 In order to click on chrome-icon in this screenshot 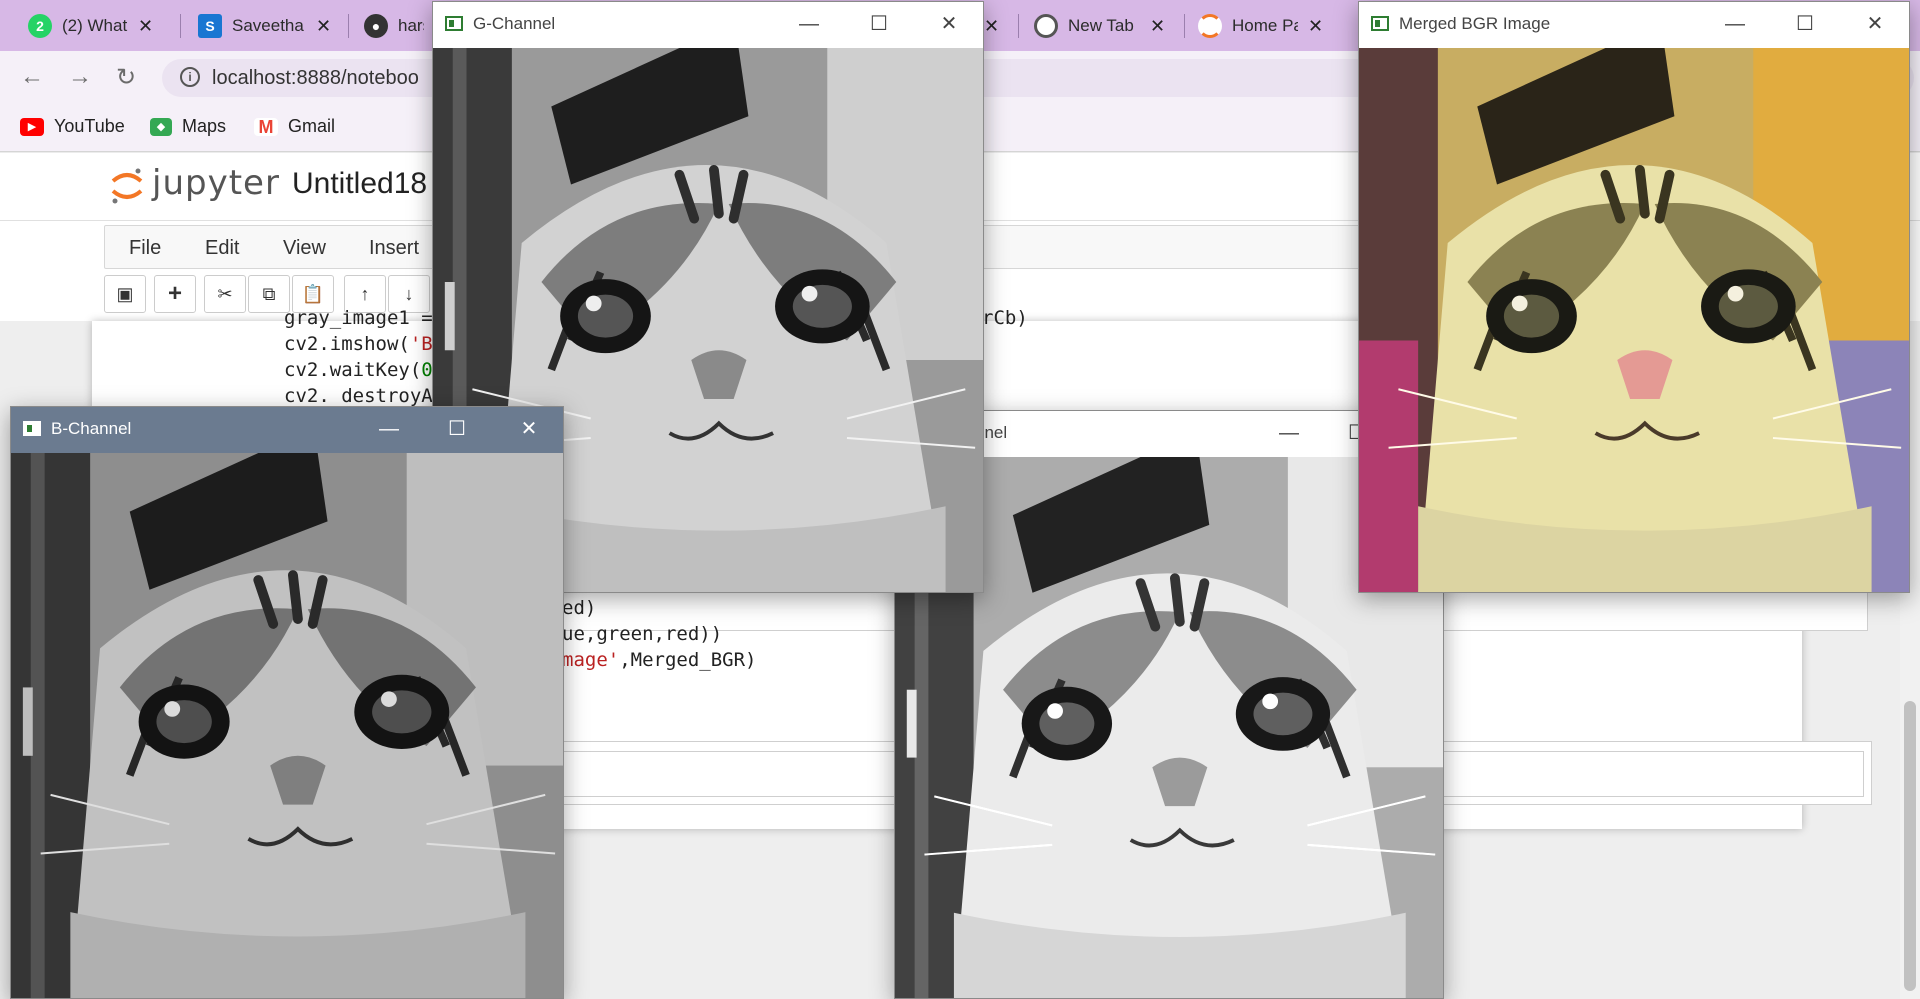, I will do `click(1046, 26)`.